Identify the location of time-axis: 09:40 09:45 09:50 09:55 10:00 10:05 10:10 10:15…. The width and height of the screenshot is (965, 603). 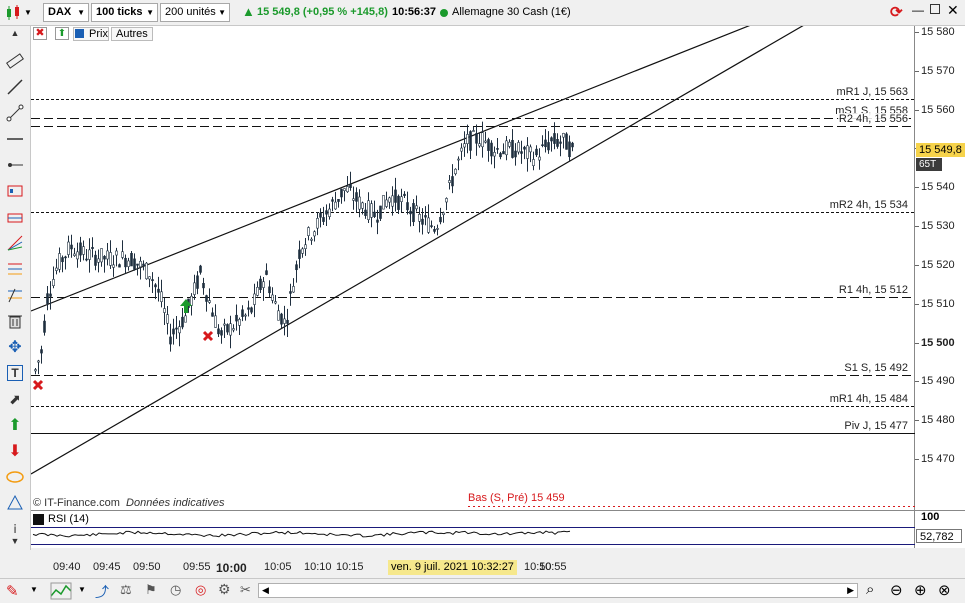
(498, 568).